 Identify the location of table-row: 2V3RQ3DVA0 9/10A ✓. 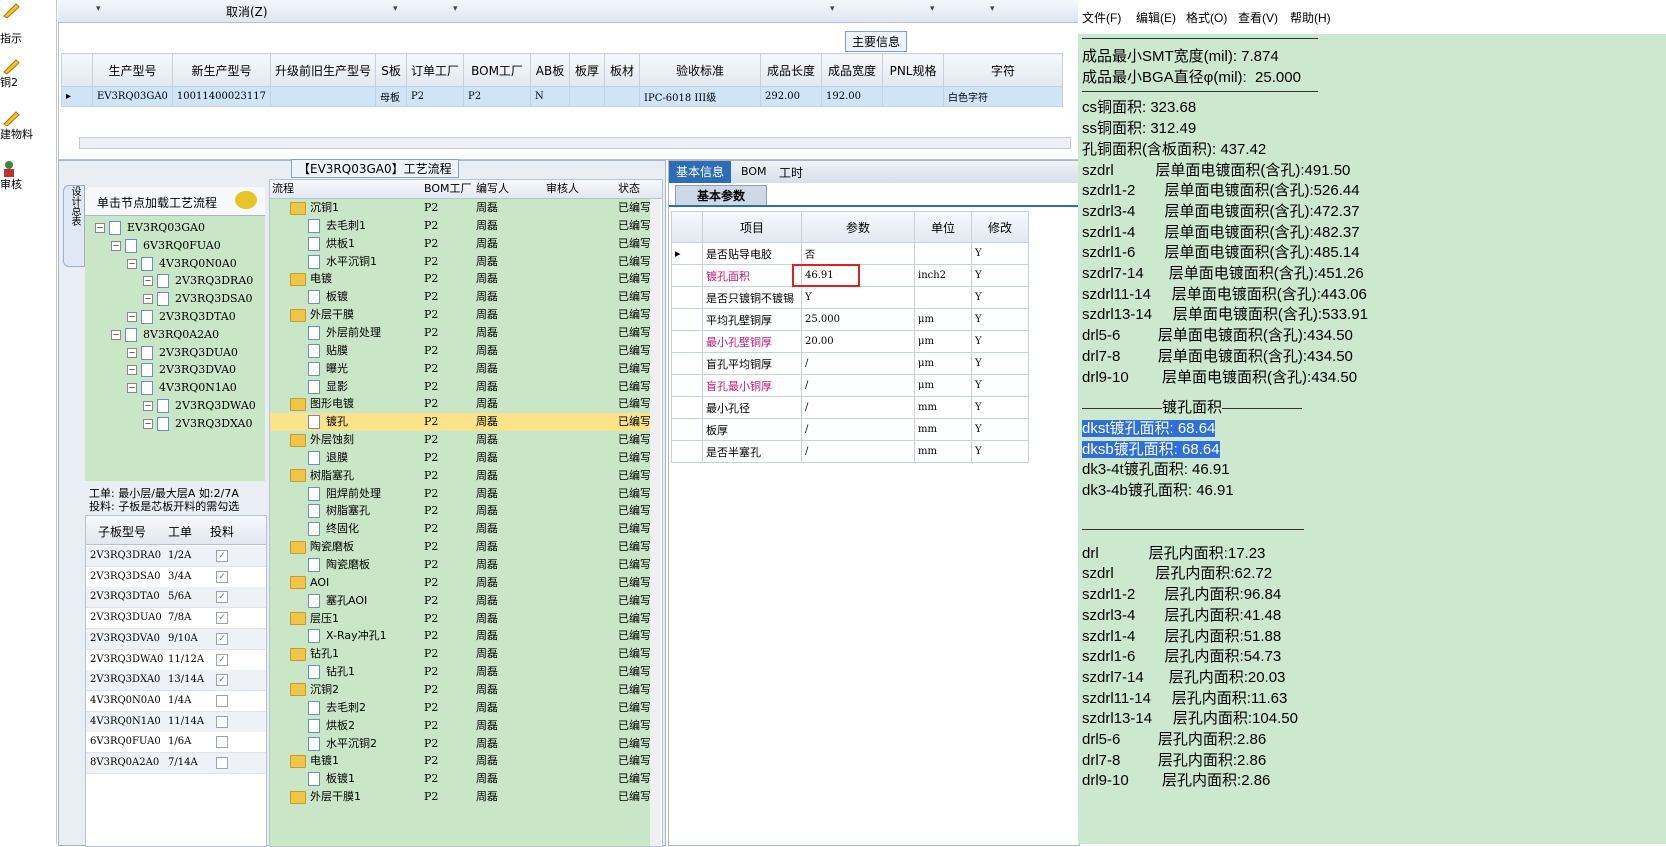
(176, 639).